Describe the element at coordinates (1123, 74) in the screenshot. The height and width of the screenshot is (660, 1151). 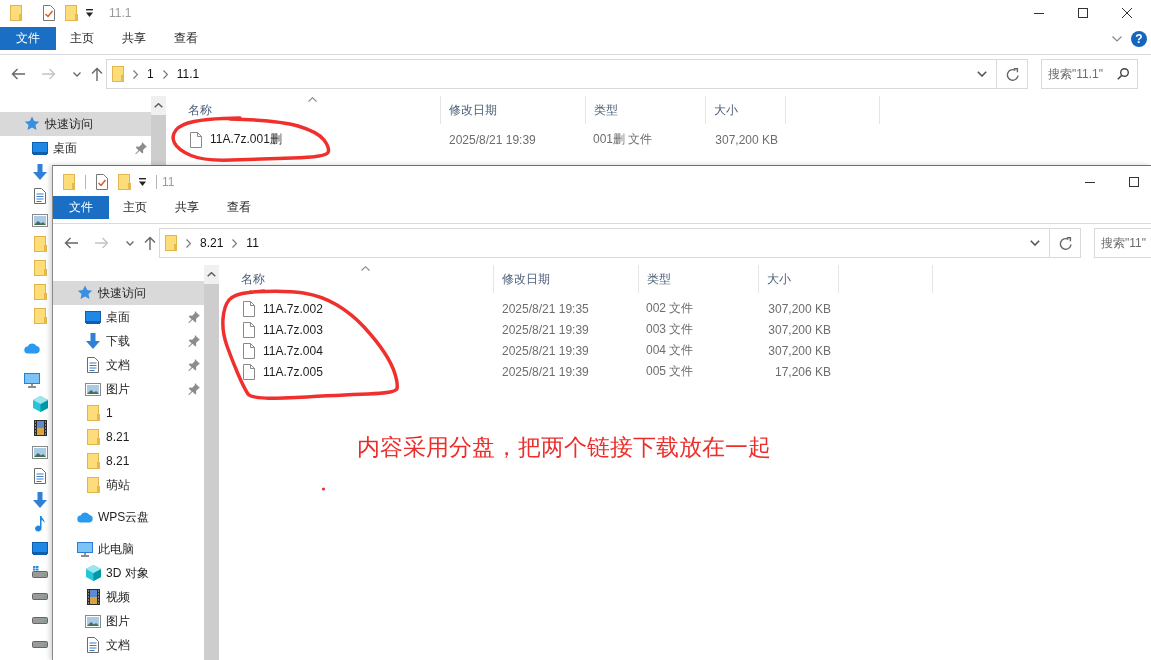
I see `search-icon` at that location.